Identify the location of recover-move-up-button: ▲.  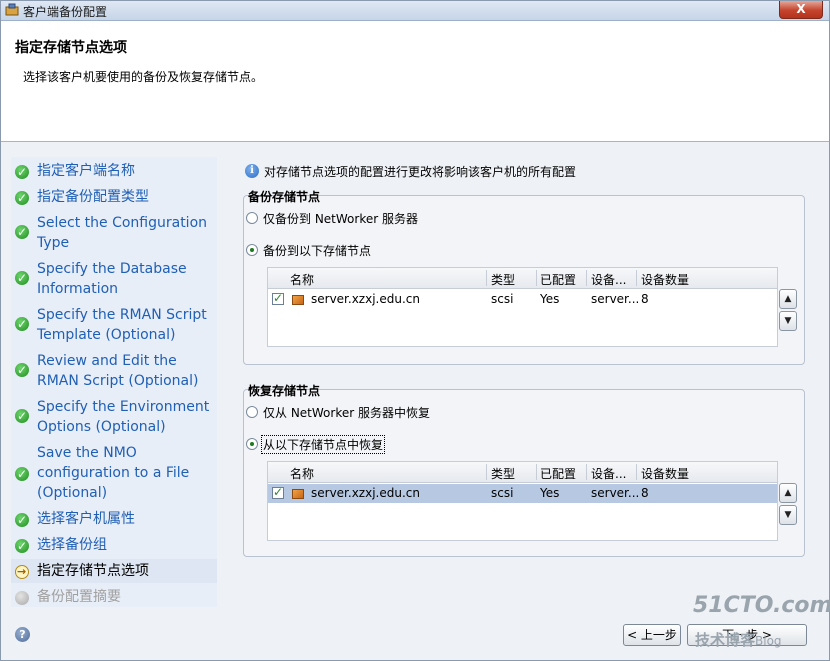
(788, 493).